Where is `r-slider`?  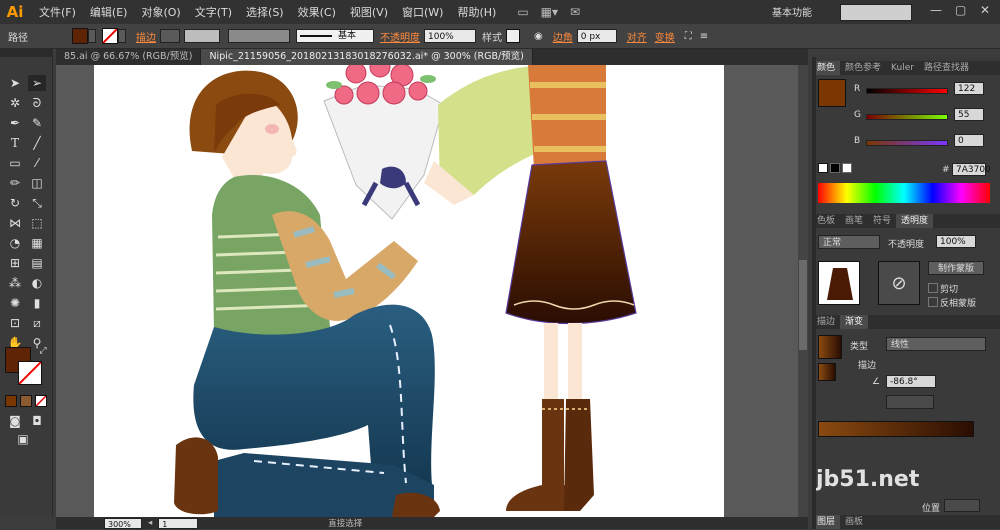
r-slider is located at coordinates (907, 91).